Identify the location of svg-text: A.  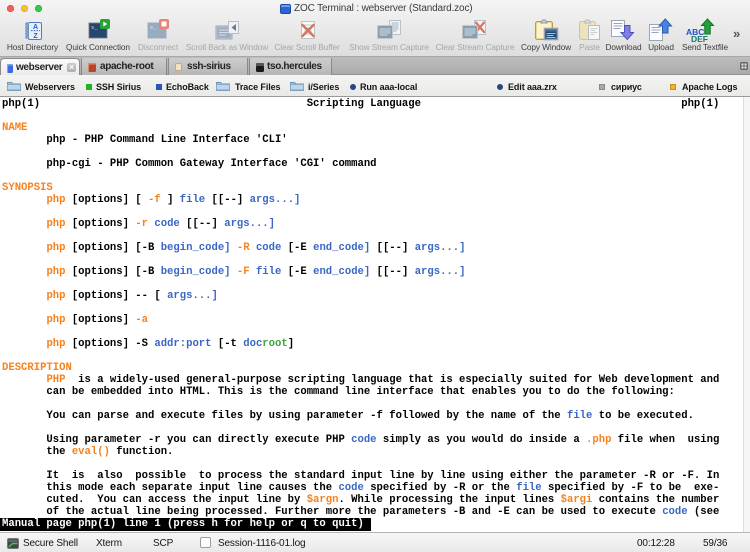
(35, 27).